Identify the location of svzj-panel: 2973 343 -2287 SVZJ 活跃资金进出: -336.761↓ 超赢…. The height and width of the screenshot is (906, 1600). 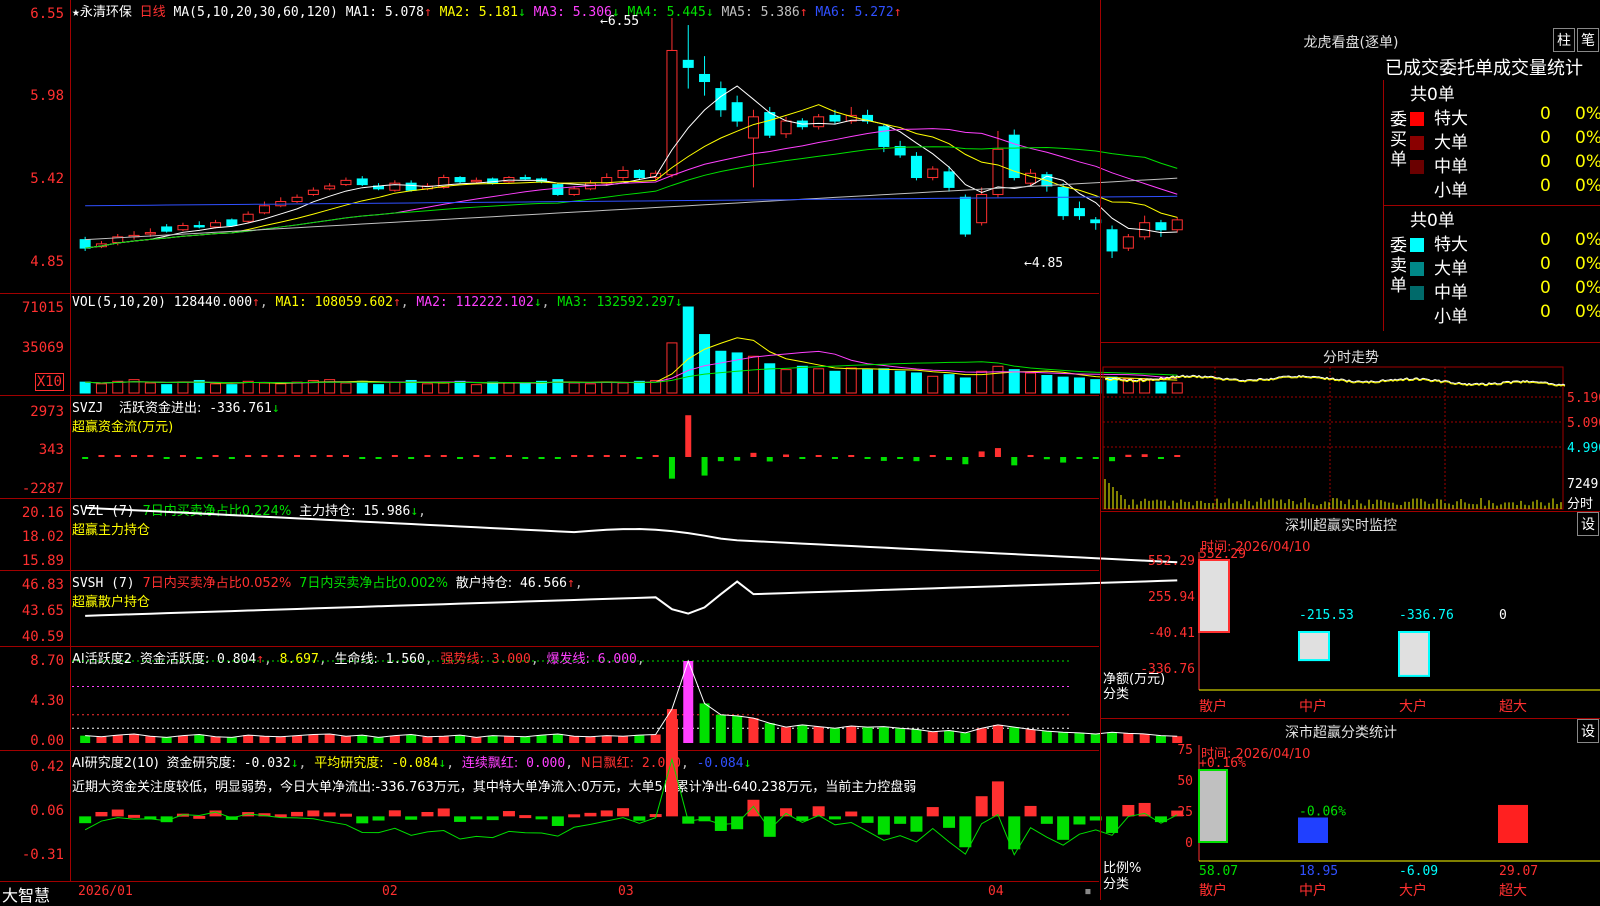
(549, 447).